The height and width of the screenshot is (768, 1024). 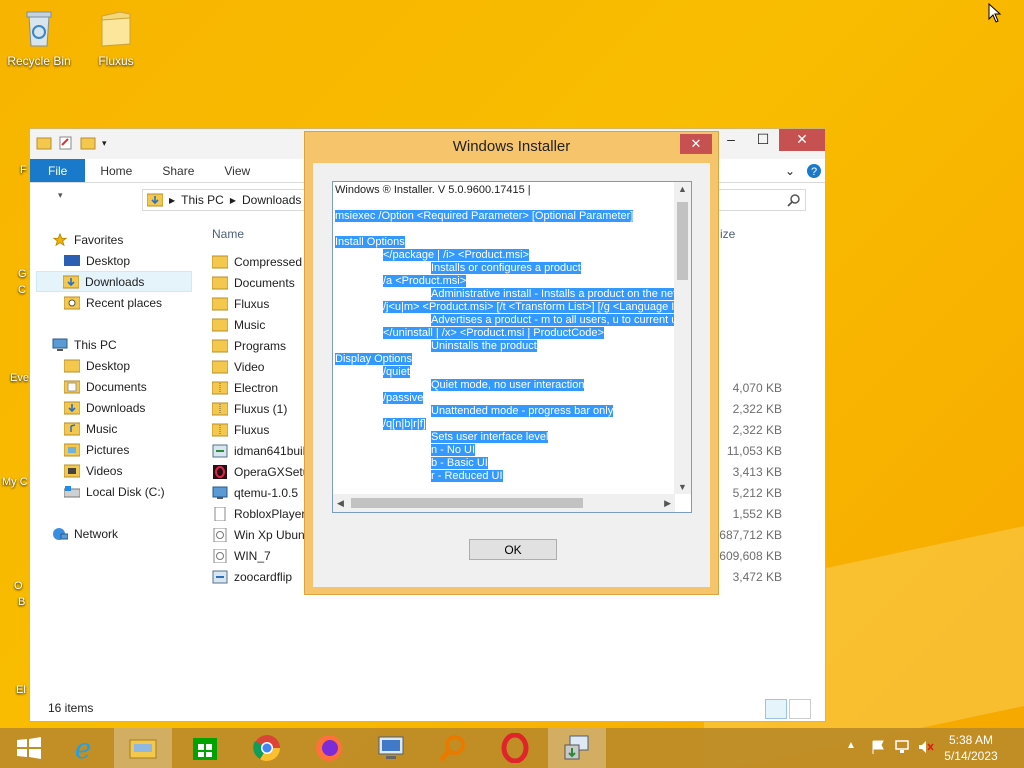 What do you see at coordinates (794, 170) in the screenshot?
I see `expand-ribbon-icon: ⌄` at bounding box center [794, 170].